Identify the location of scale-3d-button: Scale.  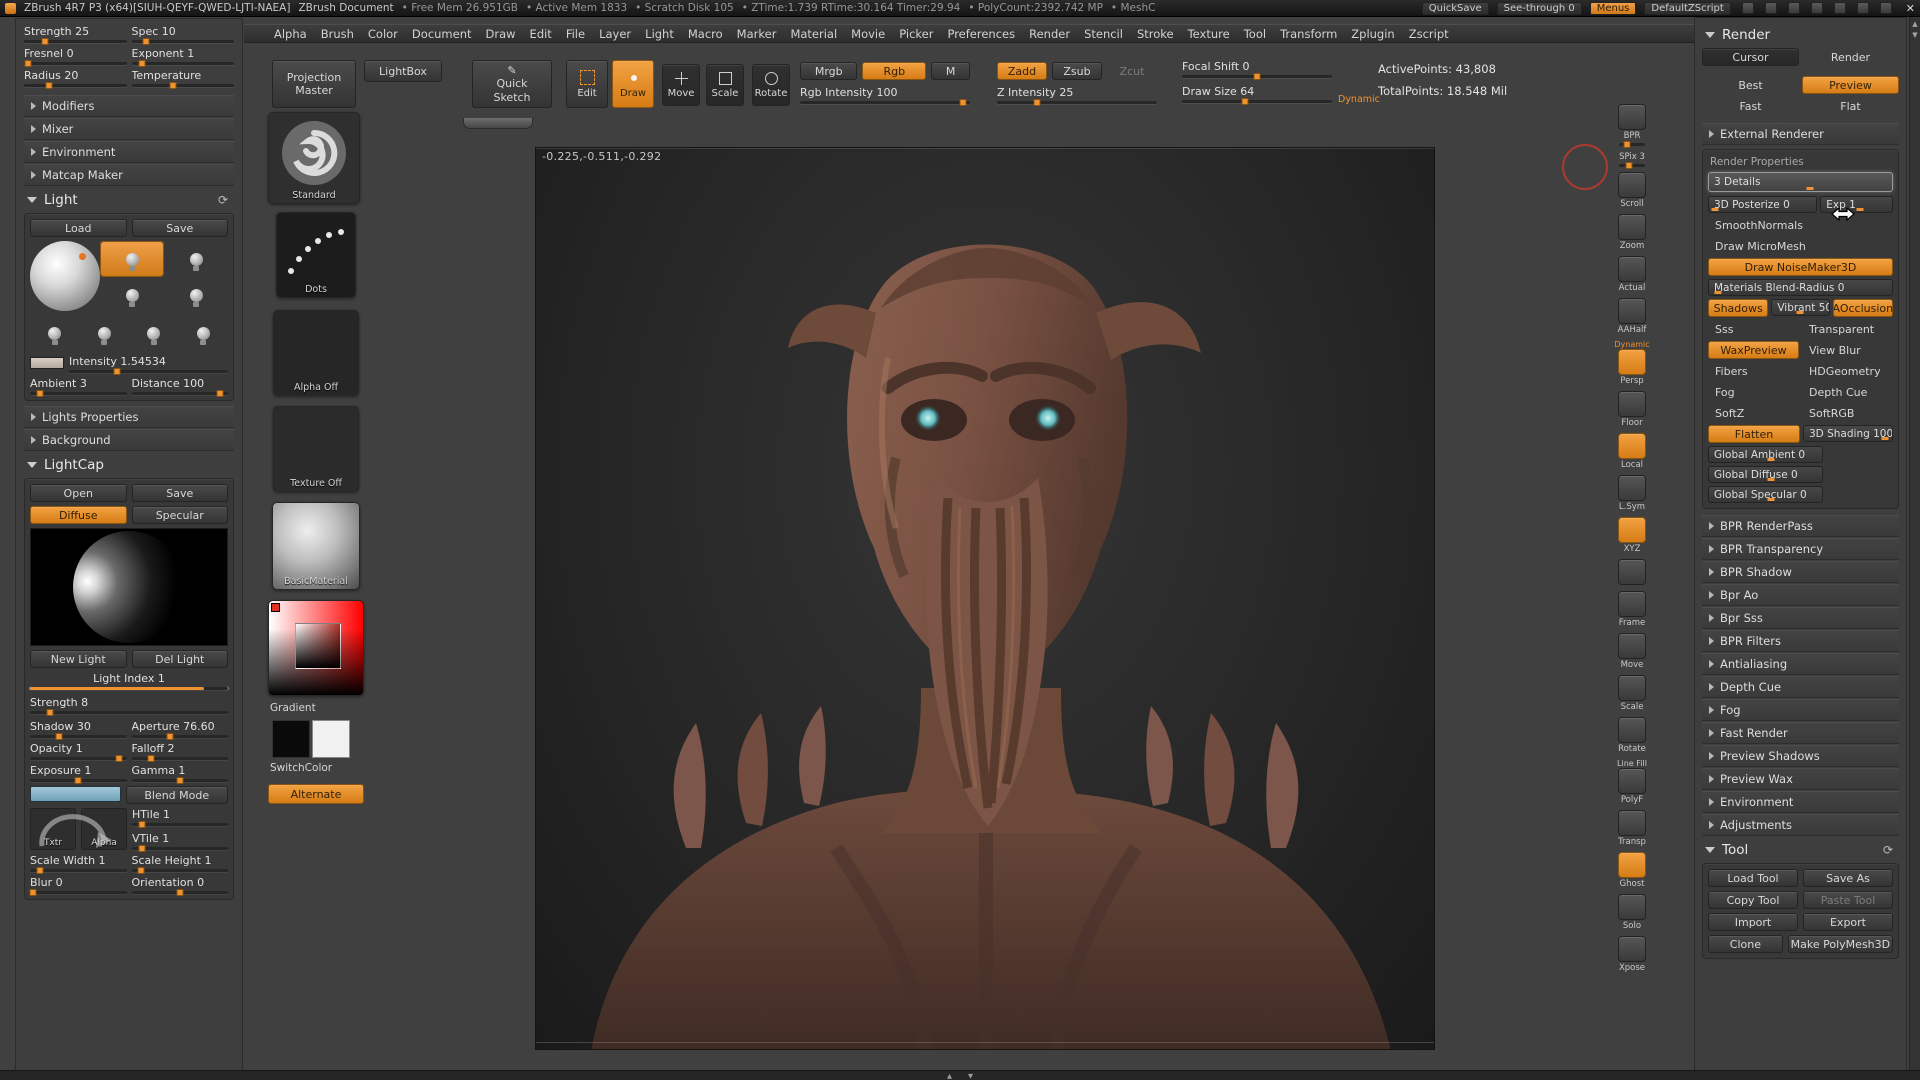
(1632, 693).